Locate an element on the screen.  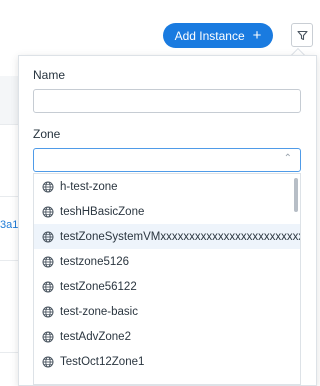
scrollbar is located at coordinates (296, 195).